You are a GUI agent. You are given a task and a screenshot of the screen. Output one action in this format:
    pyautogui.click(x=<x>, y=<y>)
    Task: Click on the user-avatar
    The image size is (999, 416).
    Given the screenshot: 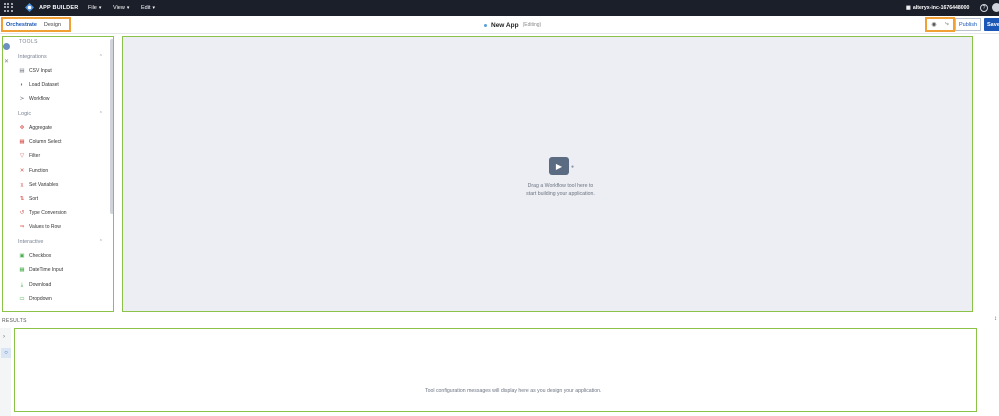 What is the action you would take?
    pyautogui.click(x=995, y=7)
    